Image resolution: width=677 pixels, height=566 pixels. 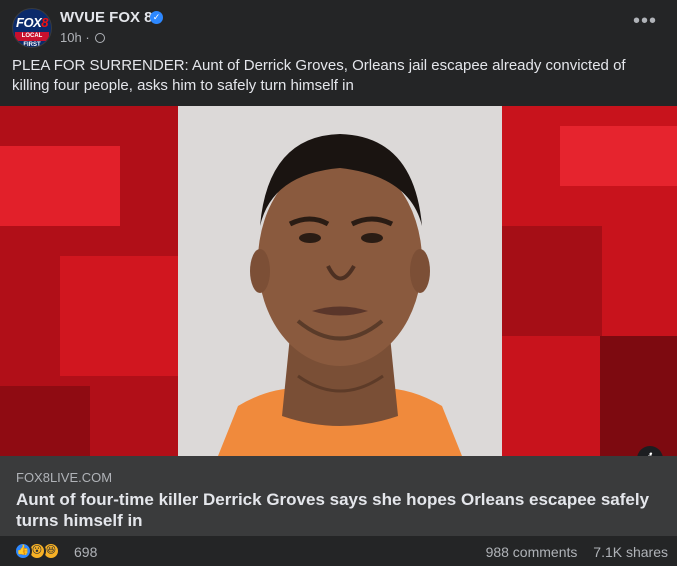 What do you see at coordinates (338, 551) in the screenshot?
I see `post-footer: 👍 😮 😆 698 988 comments 7.1K shares` at bounding box center [338, 551].